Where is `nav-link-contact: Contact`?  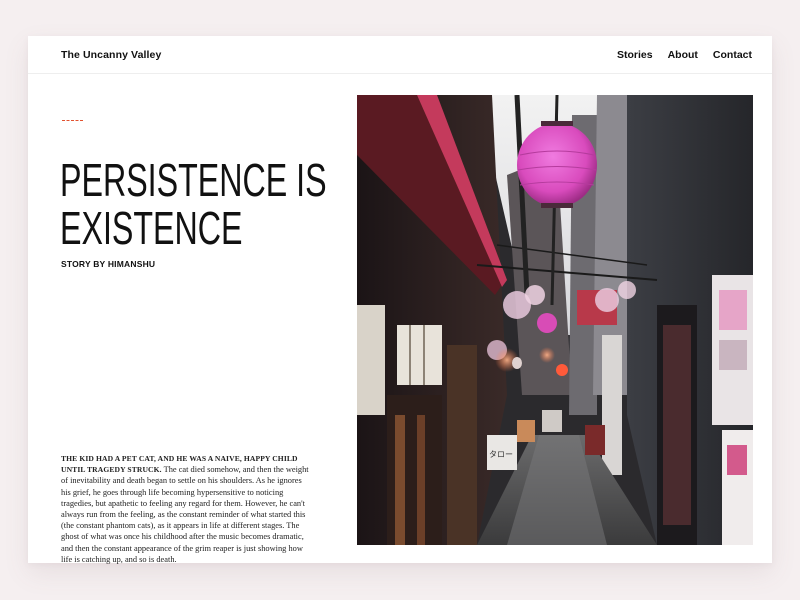 nav-link-contact: Contact is located at coordinates (732, 55).